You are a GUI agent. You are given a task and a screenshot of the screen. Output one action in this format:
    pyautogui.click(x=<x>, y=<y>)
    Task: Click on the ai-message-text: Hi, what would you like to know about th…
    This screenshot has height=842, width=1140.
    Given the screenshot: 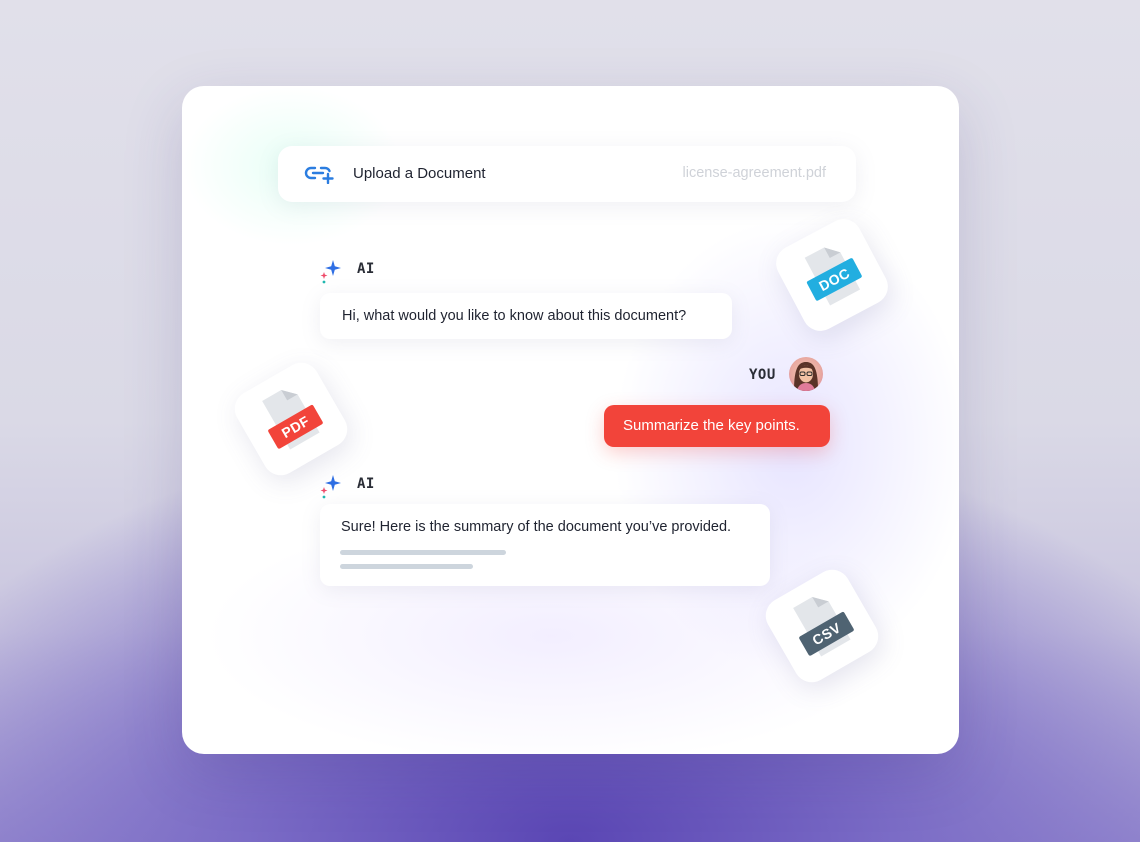 What is the action you would take?
    pyautogui.click(x=514, y=316)
    